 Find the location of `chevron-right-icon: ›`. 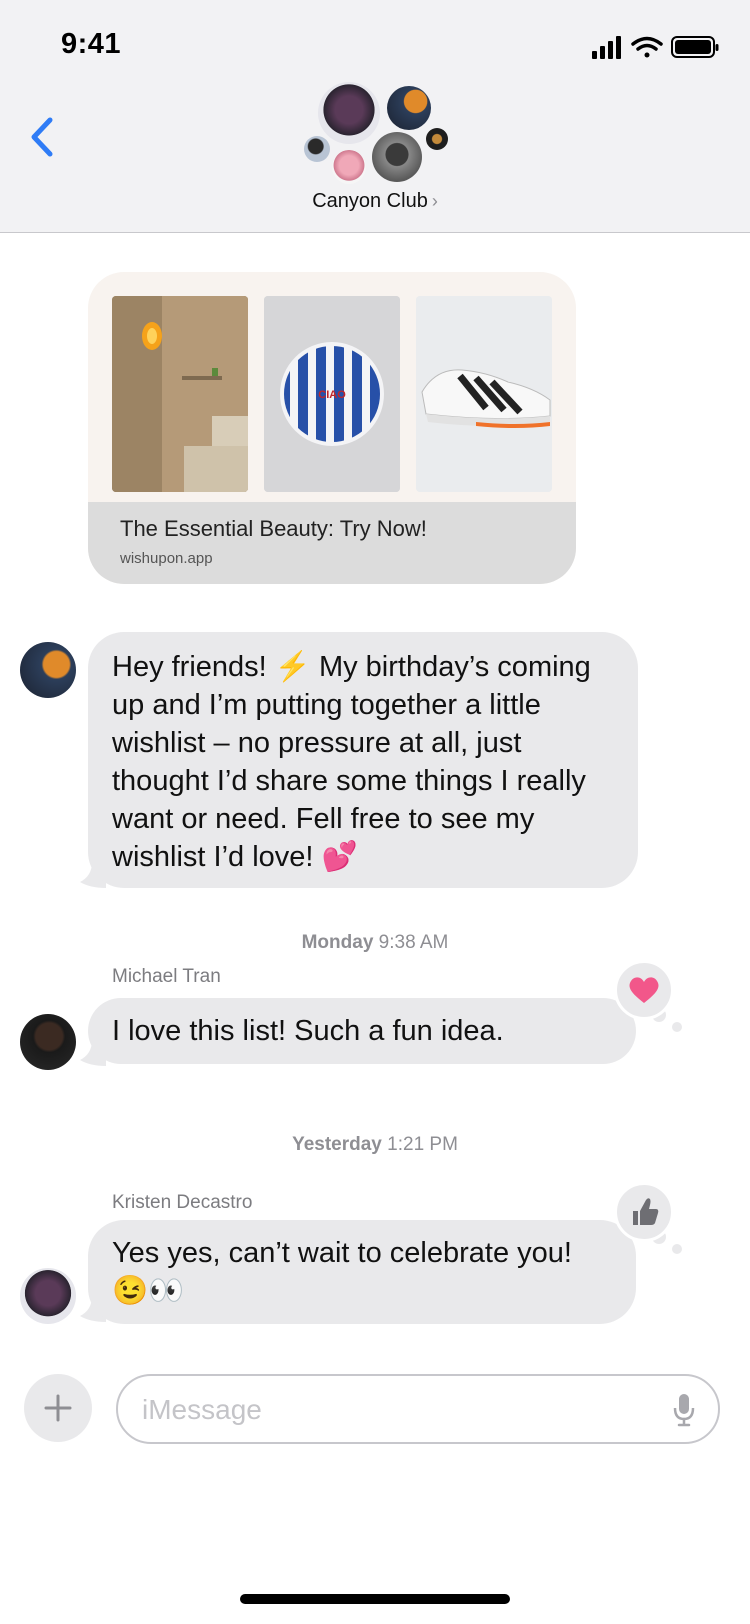

chevron-right-icon: › is located at coordinates (434, 201).